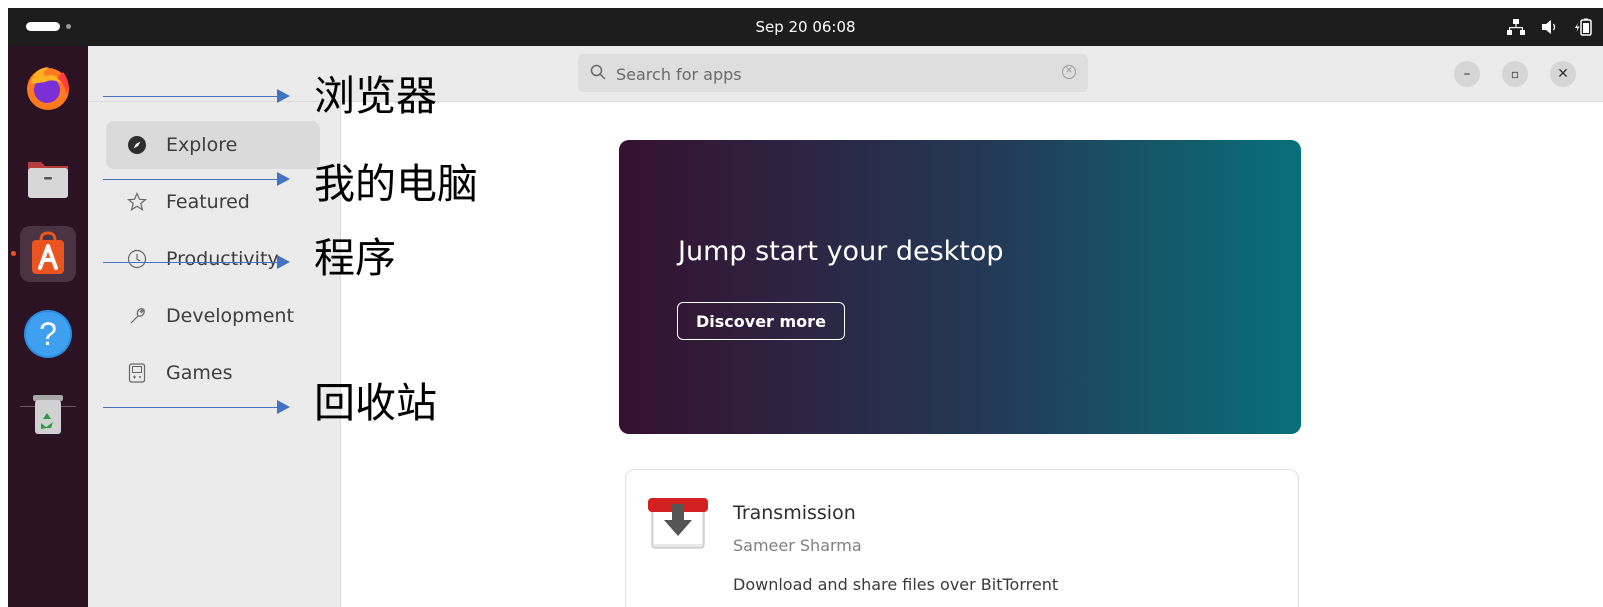 The image size is (1603, 607). Describe the element at coordinates (230, 316) in the screenshot. I see `sidebar-item-label: Development` at that location.